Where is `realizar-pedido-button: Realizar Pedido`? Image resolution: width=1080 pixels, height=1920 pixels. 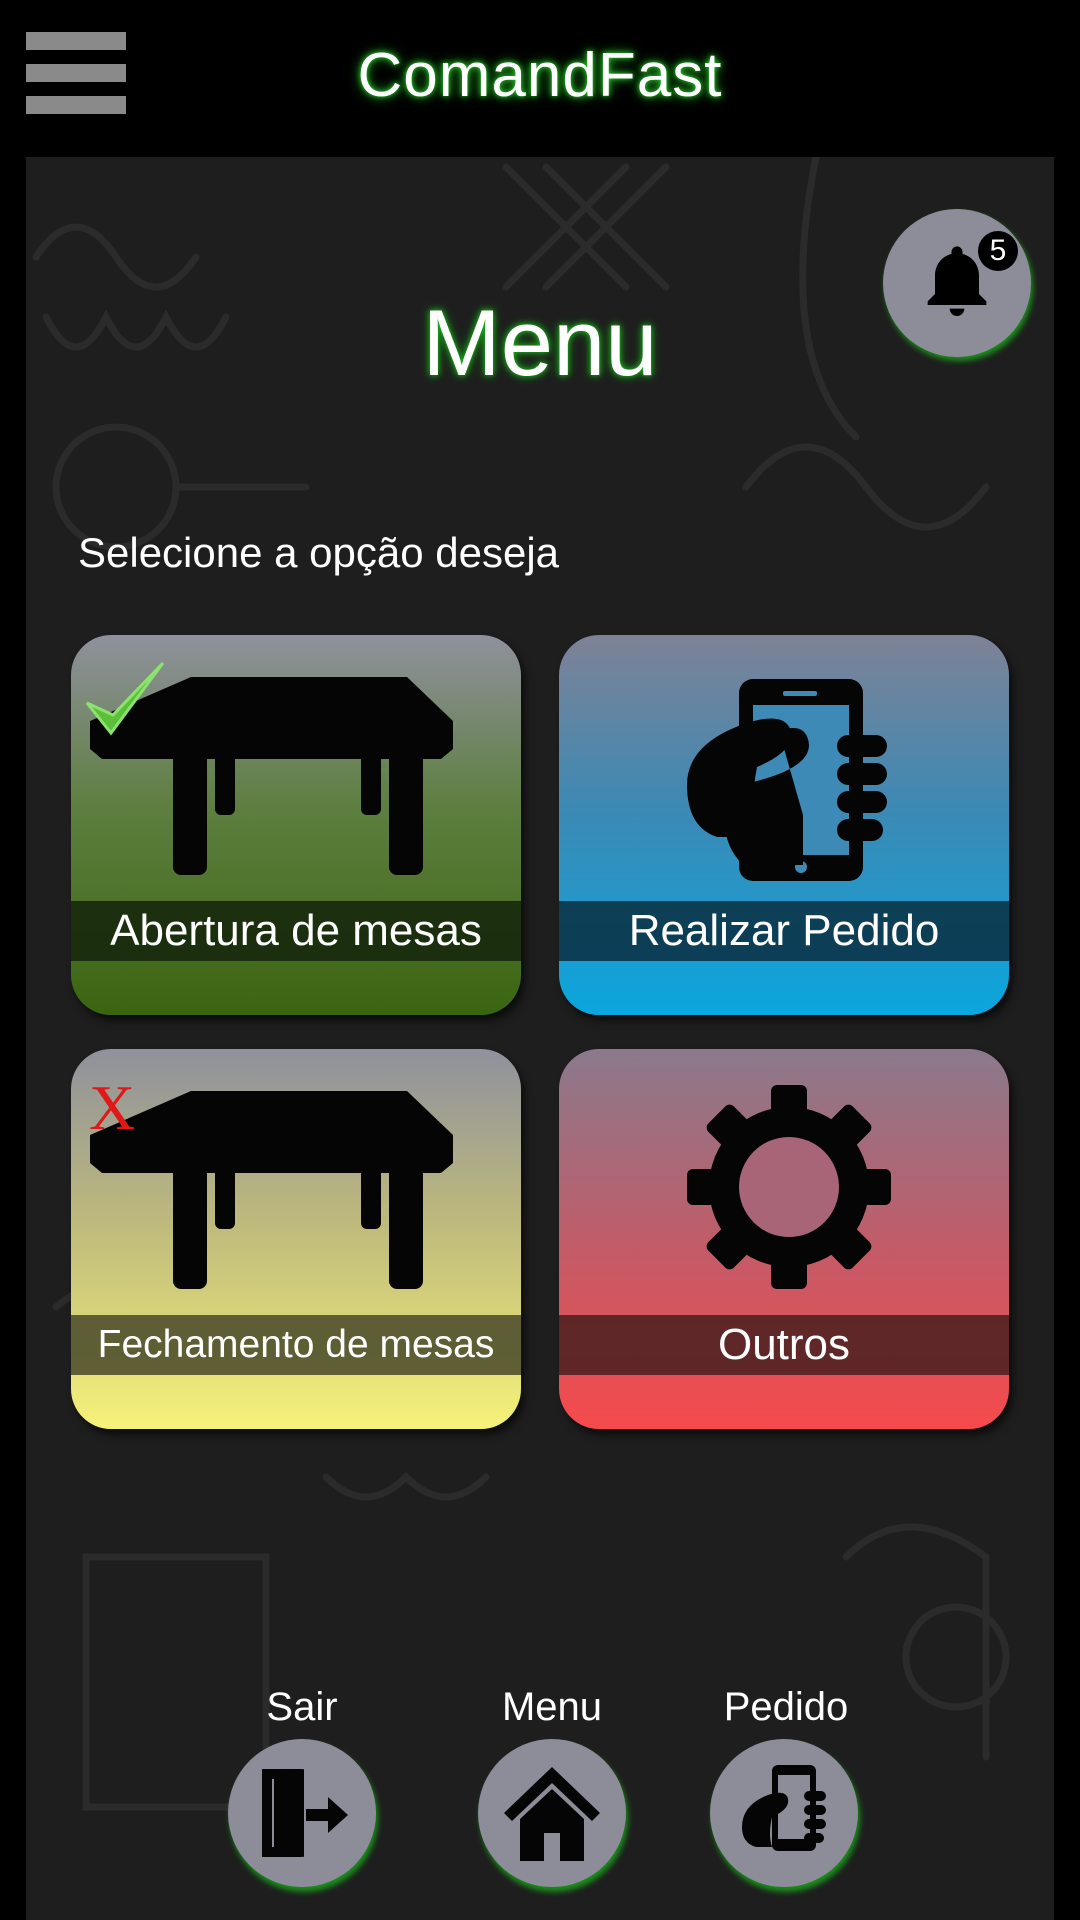 realizar-pedido-button: Realizar Pedido is located at coordinates (784, 825).